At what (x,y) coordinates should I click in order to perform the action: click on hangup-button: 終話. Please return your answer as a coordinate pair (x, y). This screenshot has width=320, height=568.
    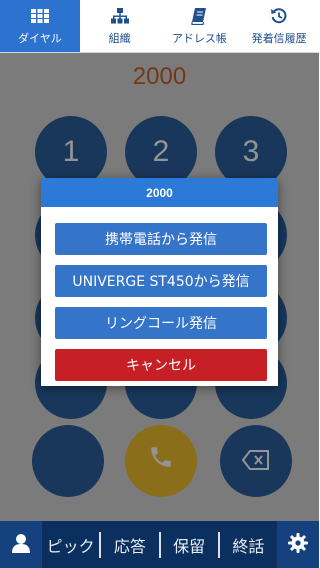
    Looking at the image, I should click on (248, 544).